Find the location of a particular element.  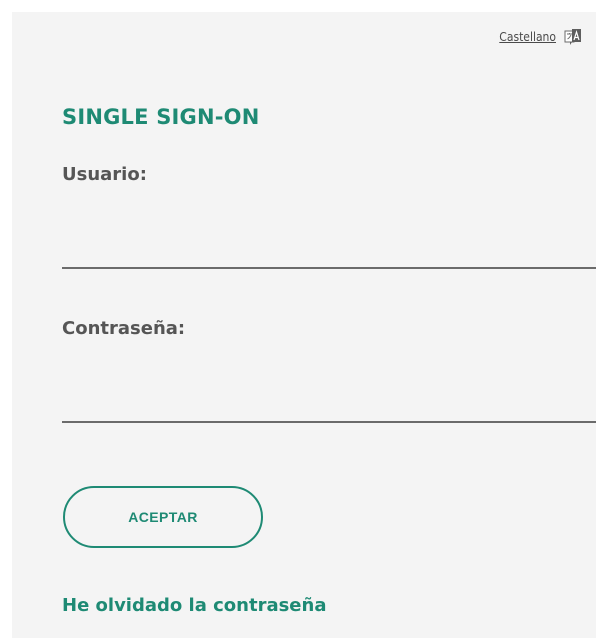

language-selector: Castellano is located at coordinates (540, 37).